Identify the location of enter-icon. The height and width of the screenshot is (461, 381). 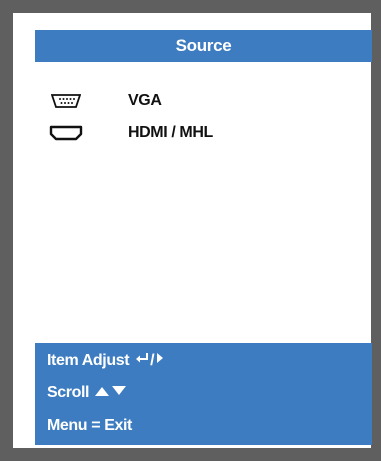
(142, 360).